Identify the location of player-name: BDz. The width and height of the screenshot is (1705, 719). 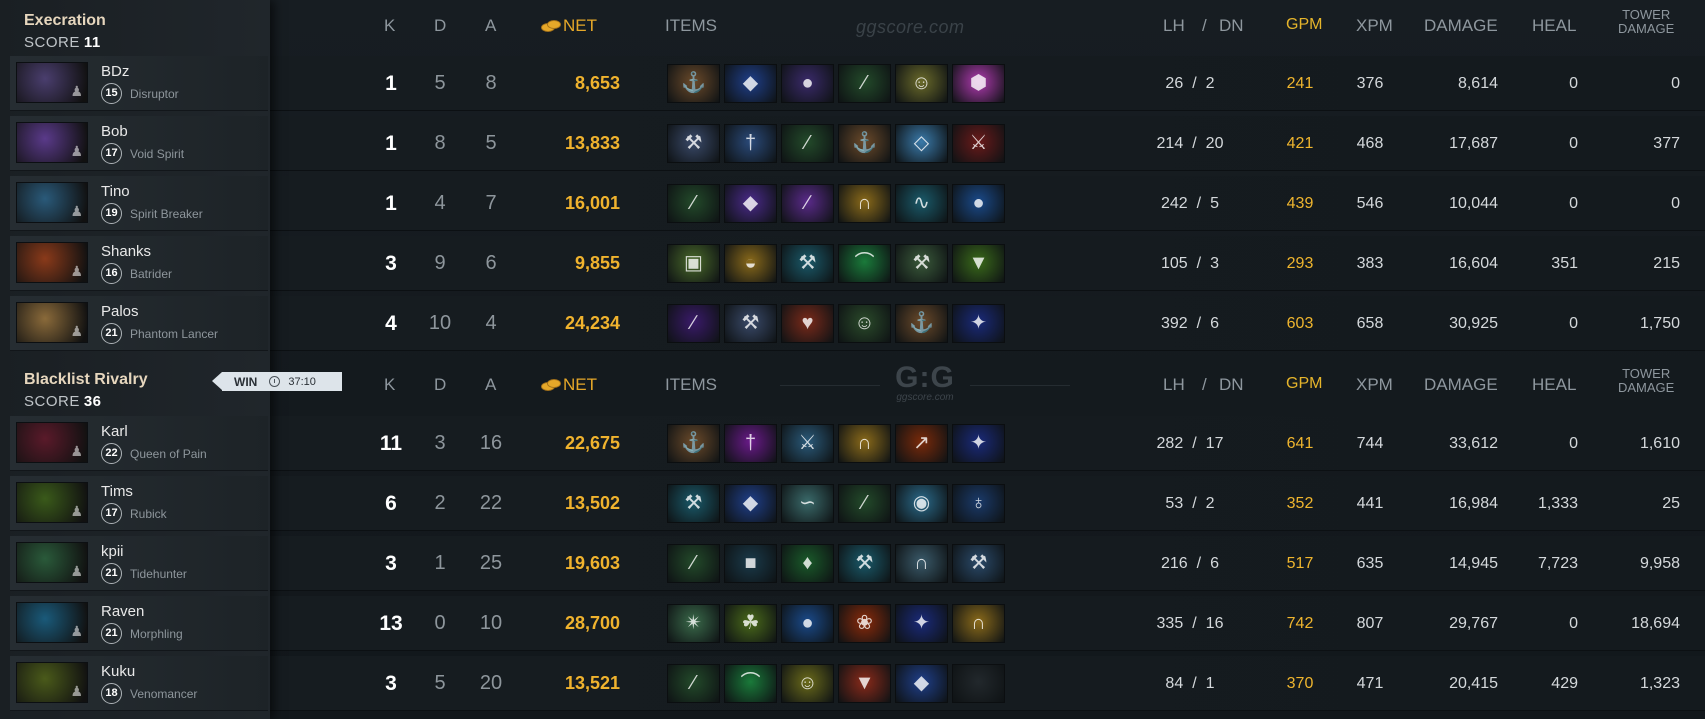
(115, 71).